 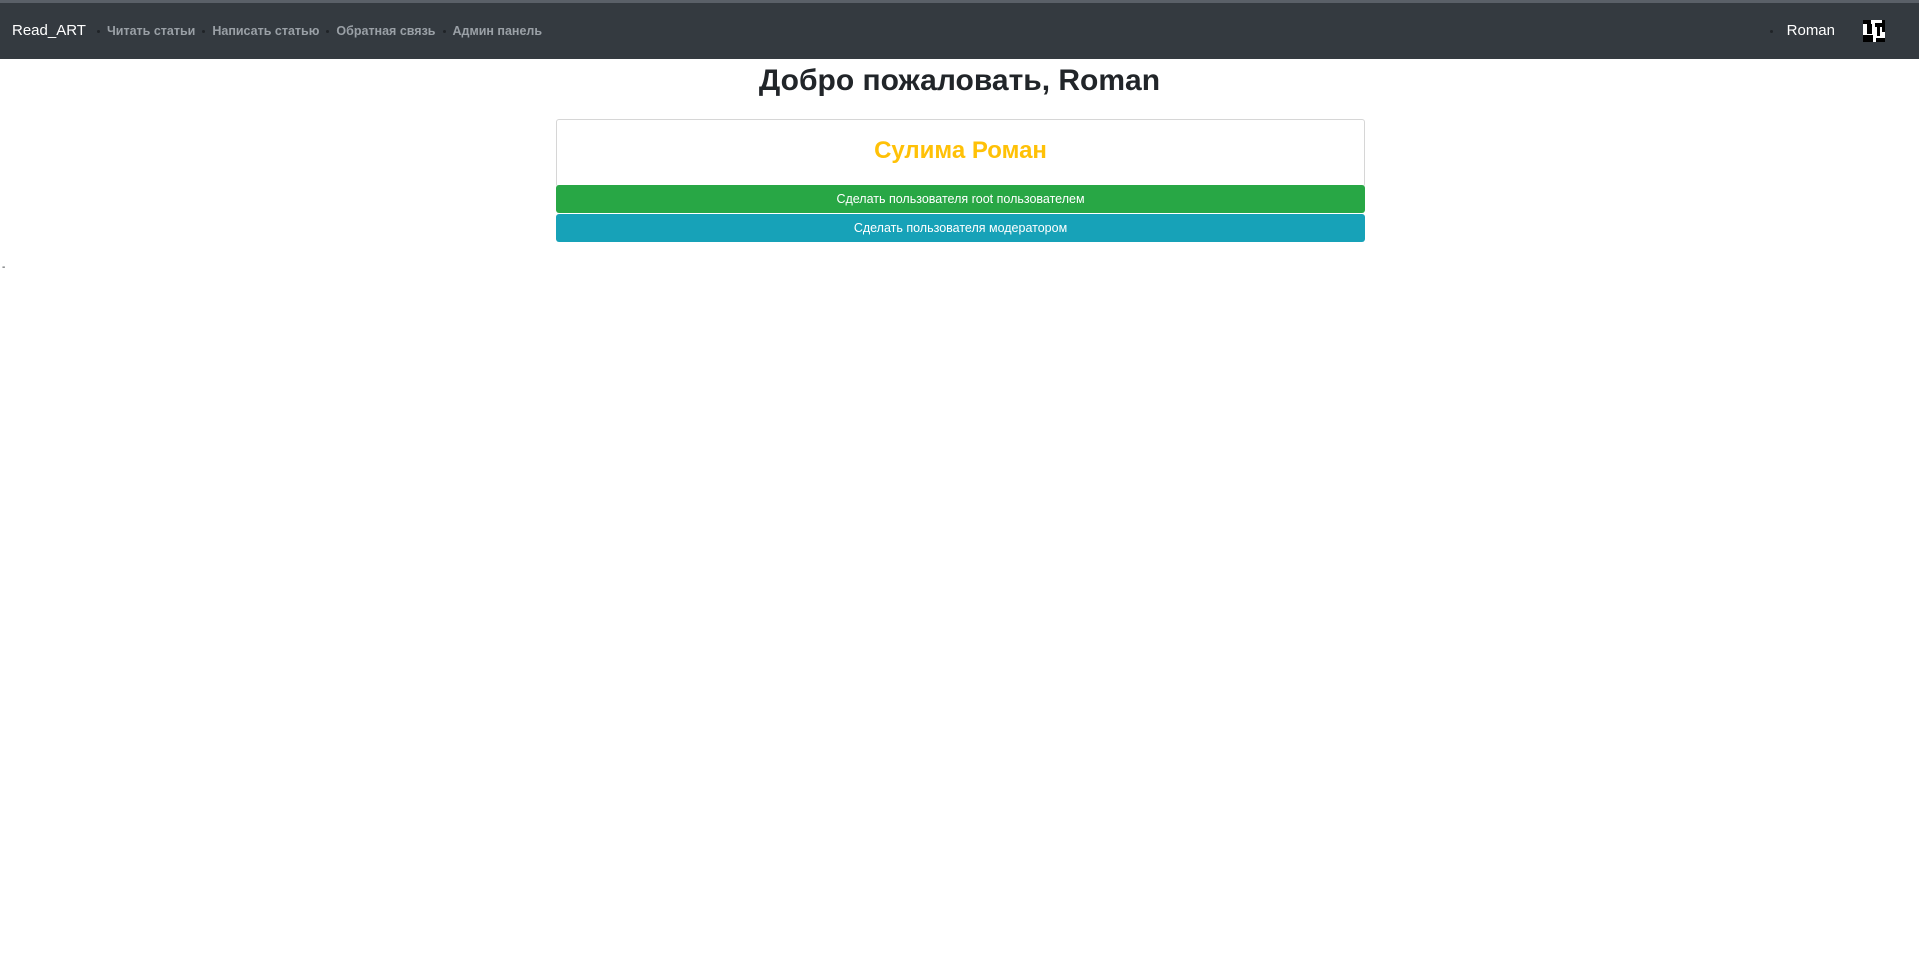 I want to click on user-profile-card: Сулима Роман, so click(x=960, y=153).